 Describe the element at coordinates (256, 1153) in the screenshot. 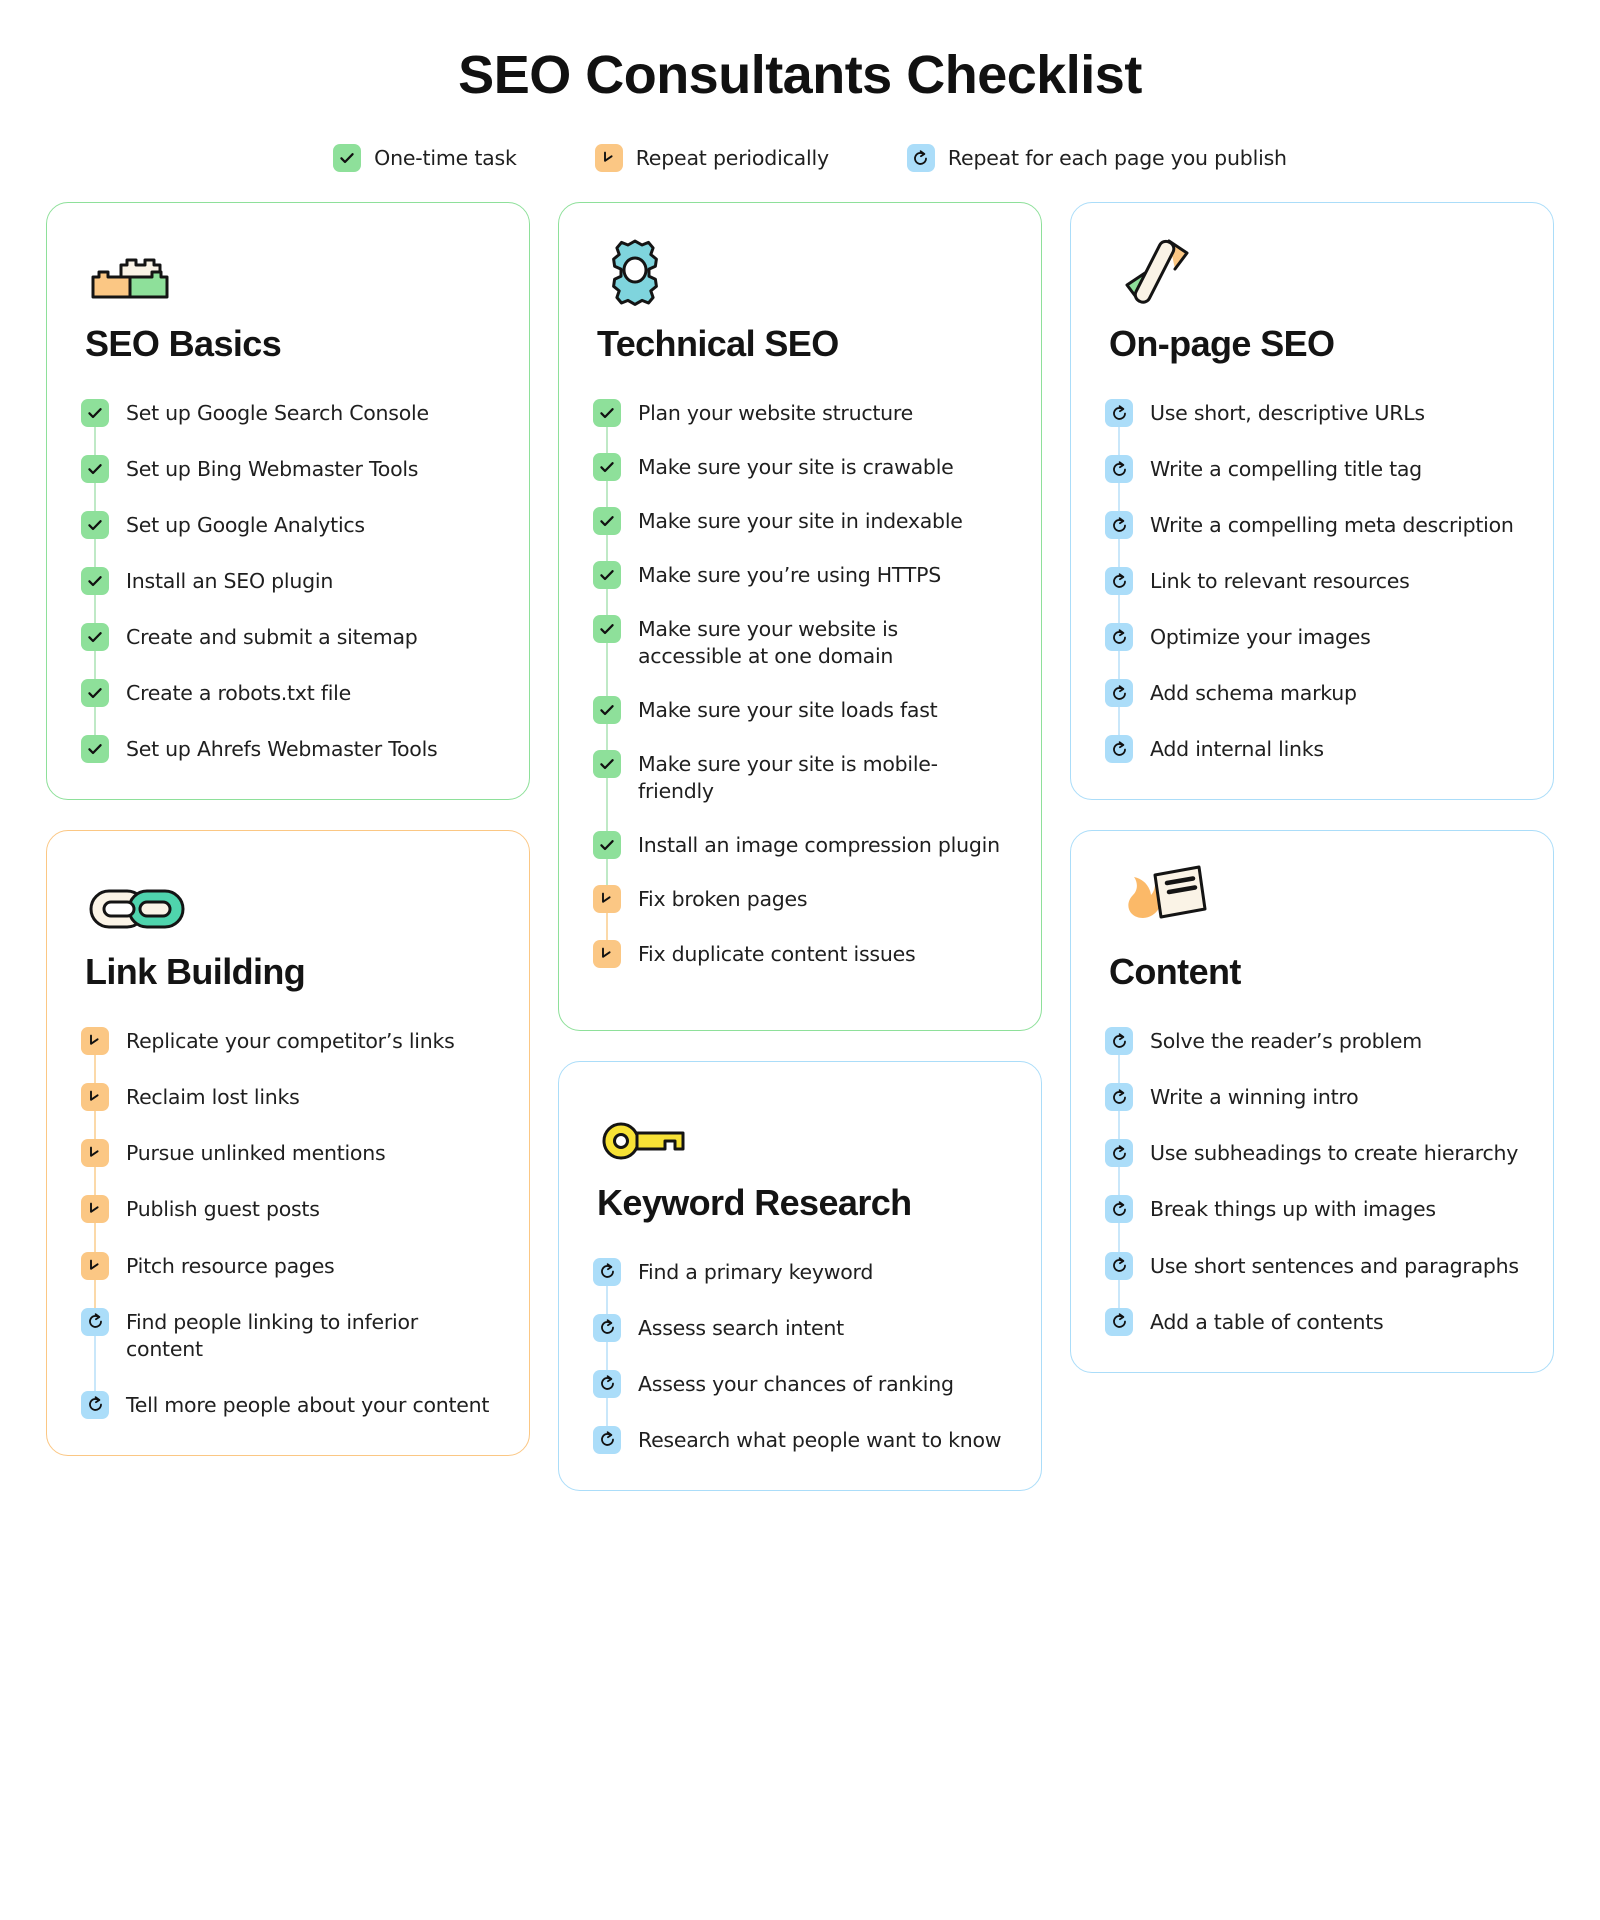

I see `task-label: Pursue unlinked mentions` at that location.